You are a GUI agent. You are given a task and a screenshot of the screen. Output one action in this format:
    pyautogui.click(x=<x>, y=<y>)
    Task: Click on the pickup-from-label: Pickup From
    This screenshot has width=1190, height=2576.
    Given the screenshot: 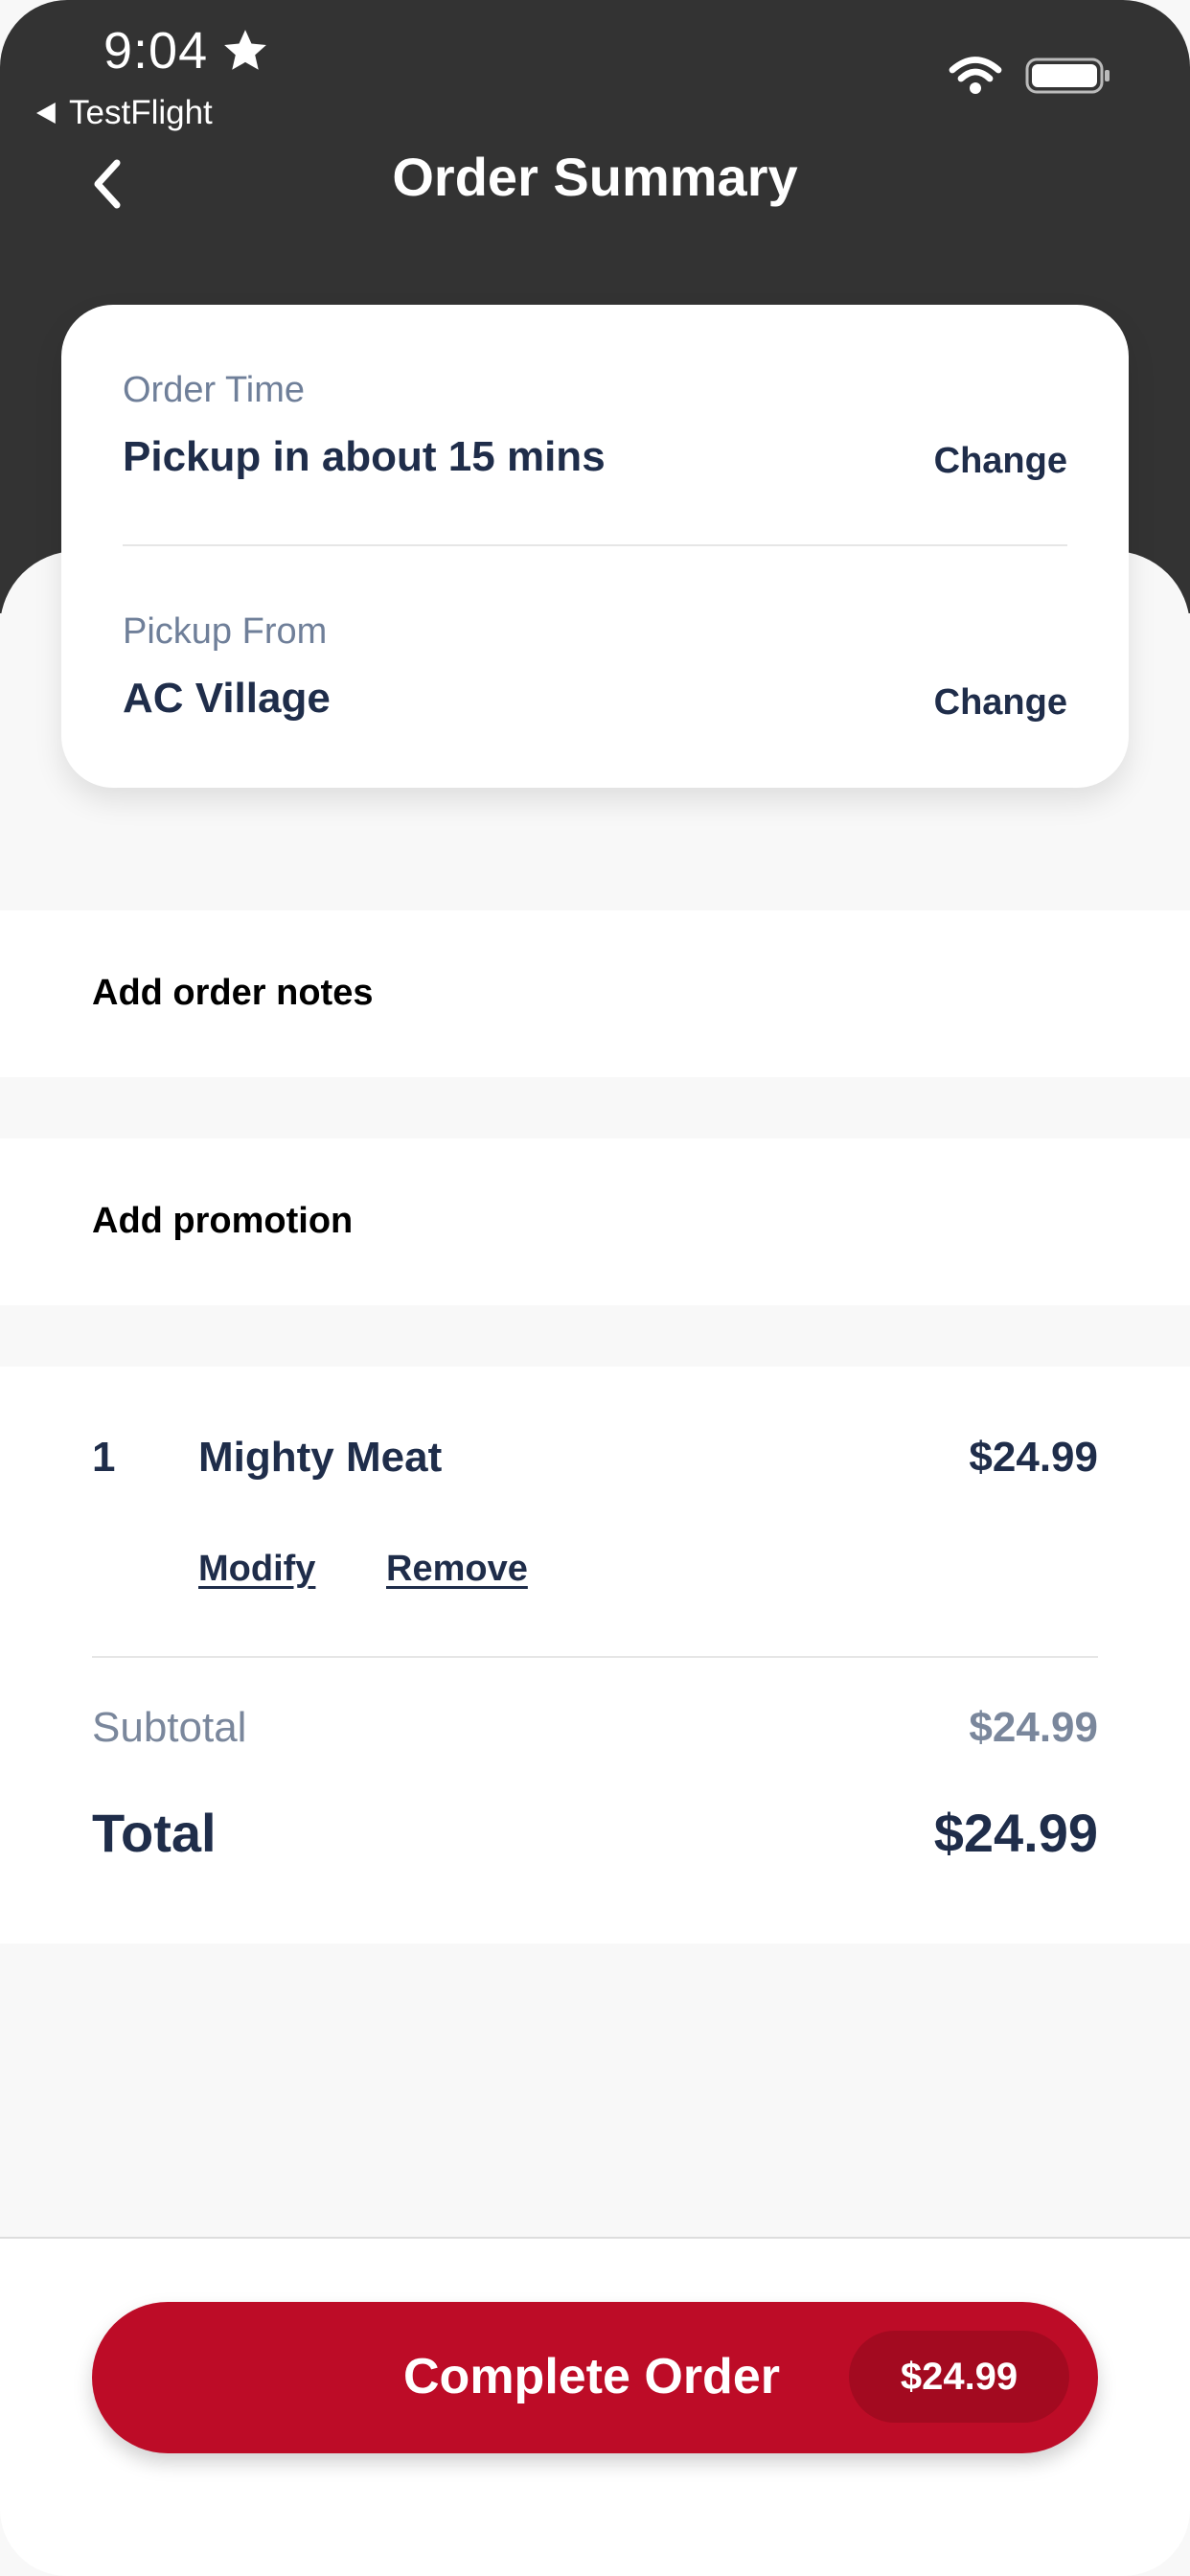 What is the action you would take?
    pyautogui.click(x=226, y=631)
    